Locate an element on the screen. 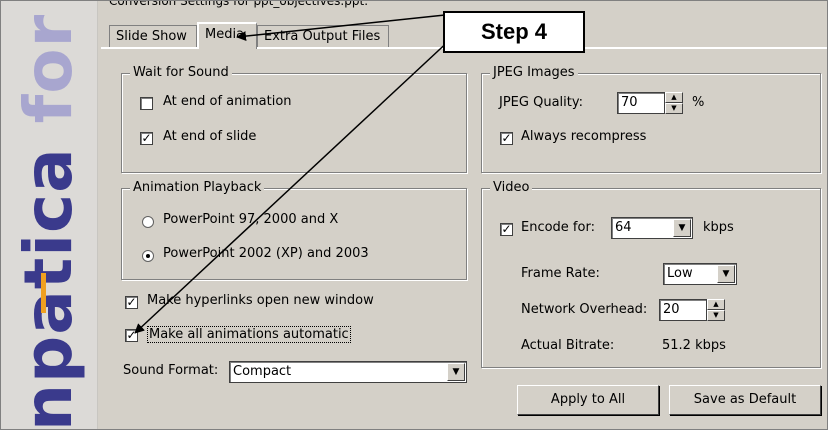  step-callout-label: Step 4 is located at coordinates (514, 31).